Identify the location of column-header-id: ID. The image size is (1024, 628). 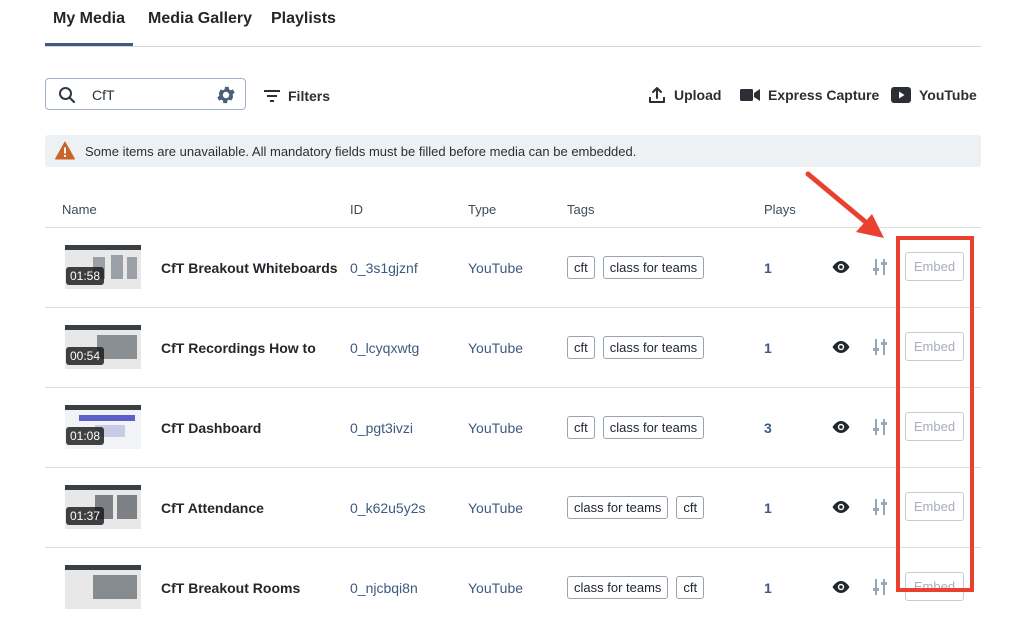
(356, 209).